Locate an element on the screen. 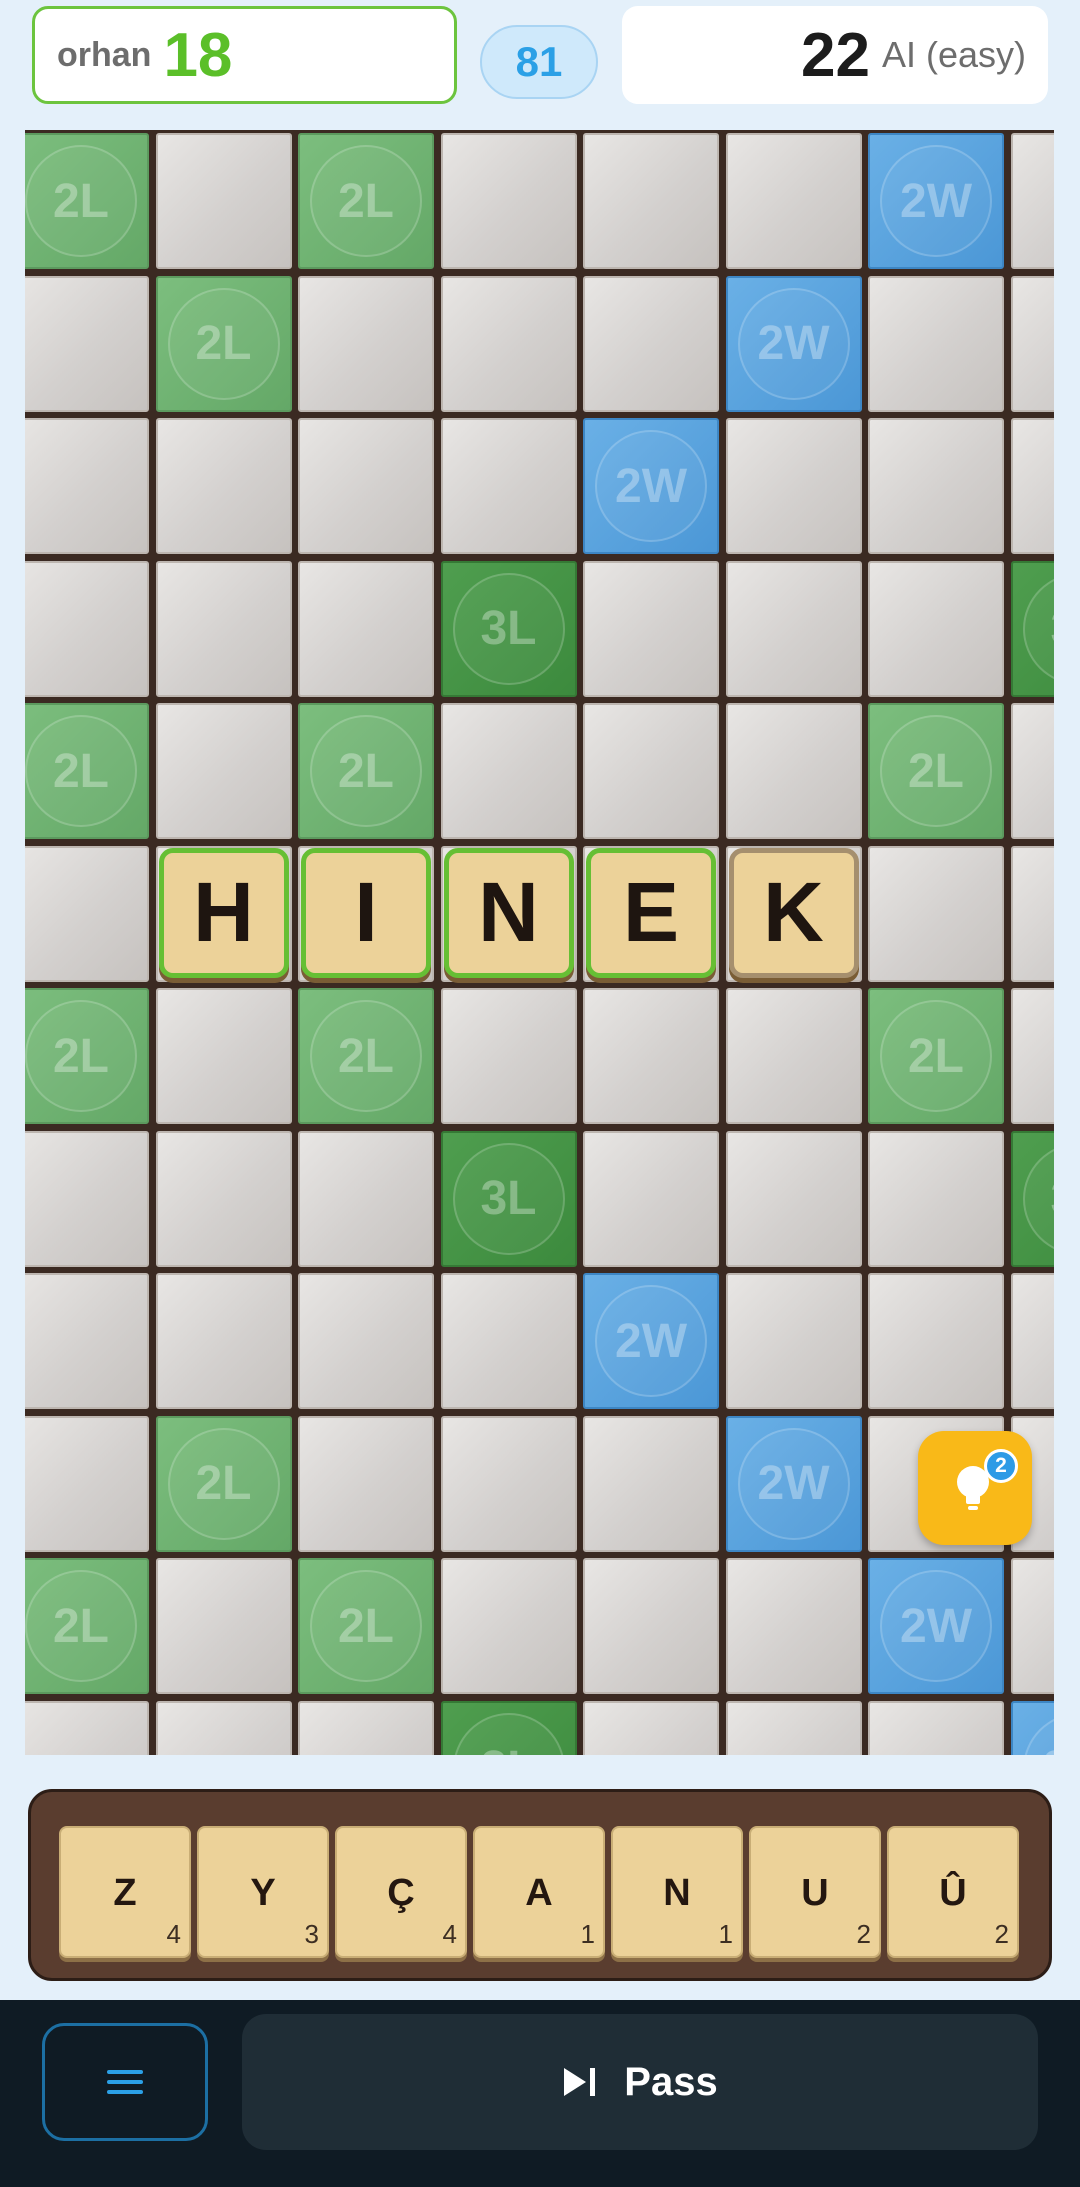  tiles-left-badge: 81 is located at coordinates (539, 62).